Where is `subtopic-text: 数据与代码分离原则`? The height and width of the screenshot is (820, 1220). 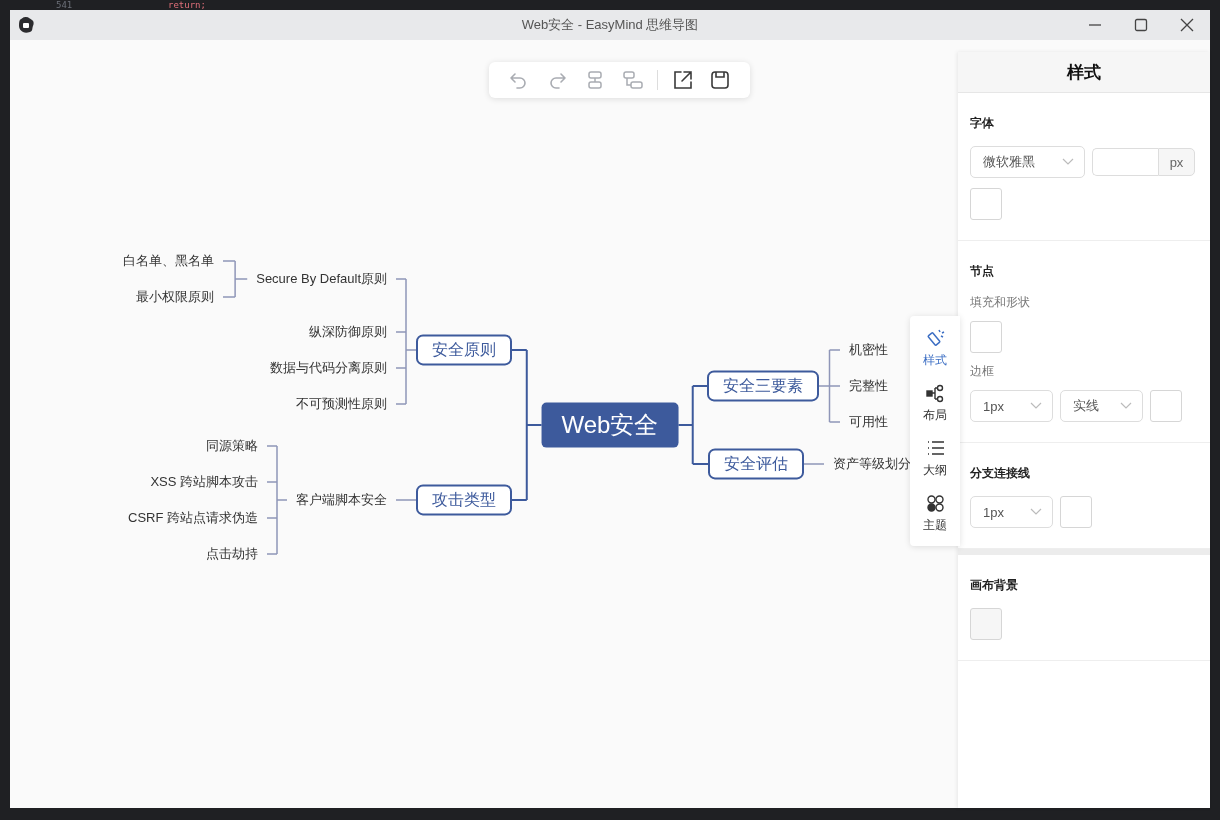 subtopic-text: 数据与代码分离原则 is located at coordinates (328, 368).